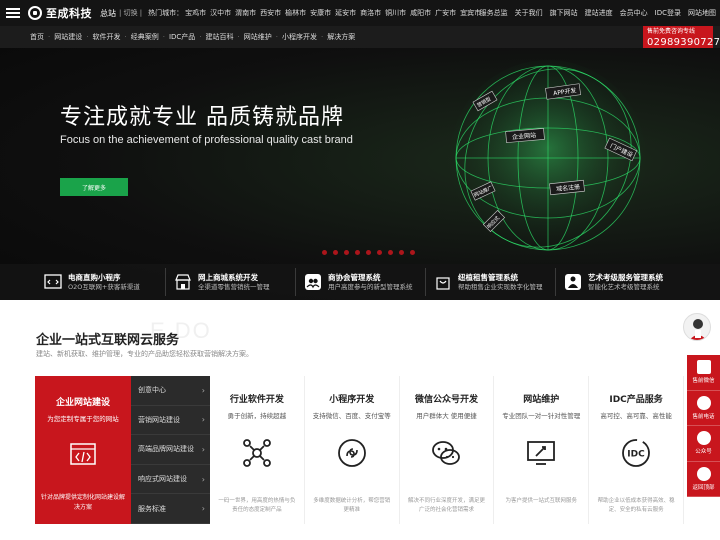  Describe the element at coordinates (270, 13) in the screenshot. I see `city-link: 西安市` at that location.